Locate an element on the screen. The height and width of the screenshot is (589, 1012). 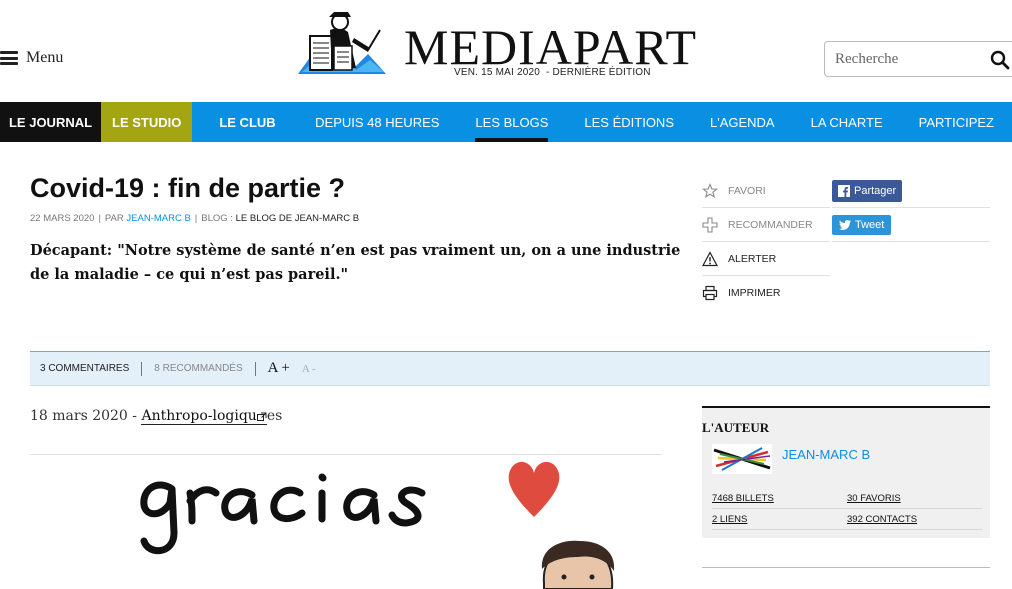
imprimer-button: IMPRIMER is located at coordinates (766, 293).